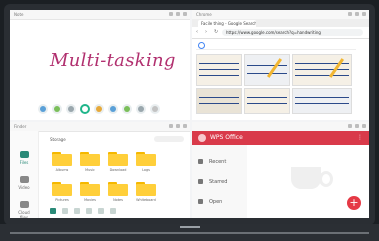 Image resolution: width=379 pixels, height=241 pixels. What do you see at coordinates (118, 170) in the screenshot?
I see `folder-name: Download` at bounding box center [118, 170].